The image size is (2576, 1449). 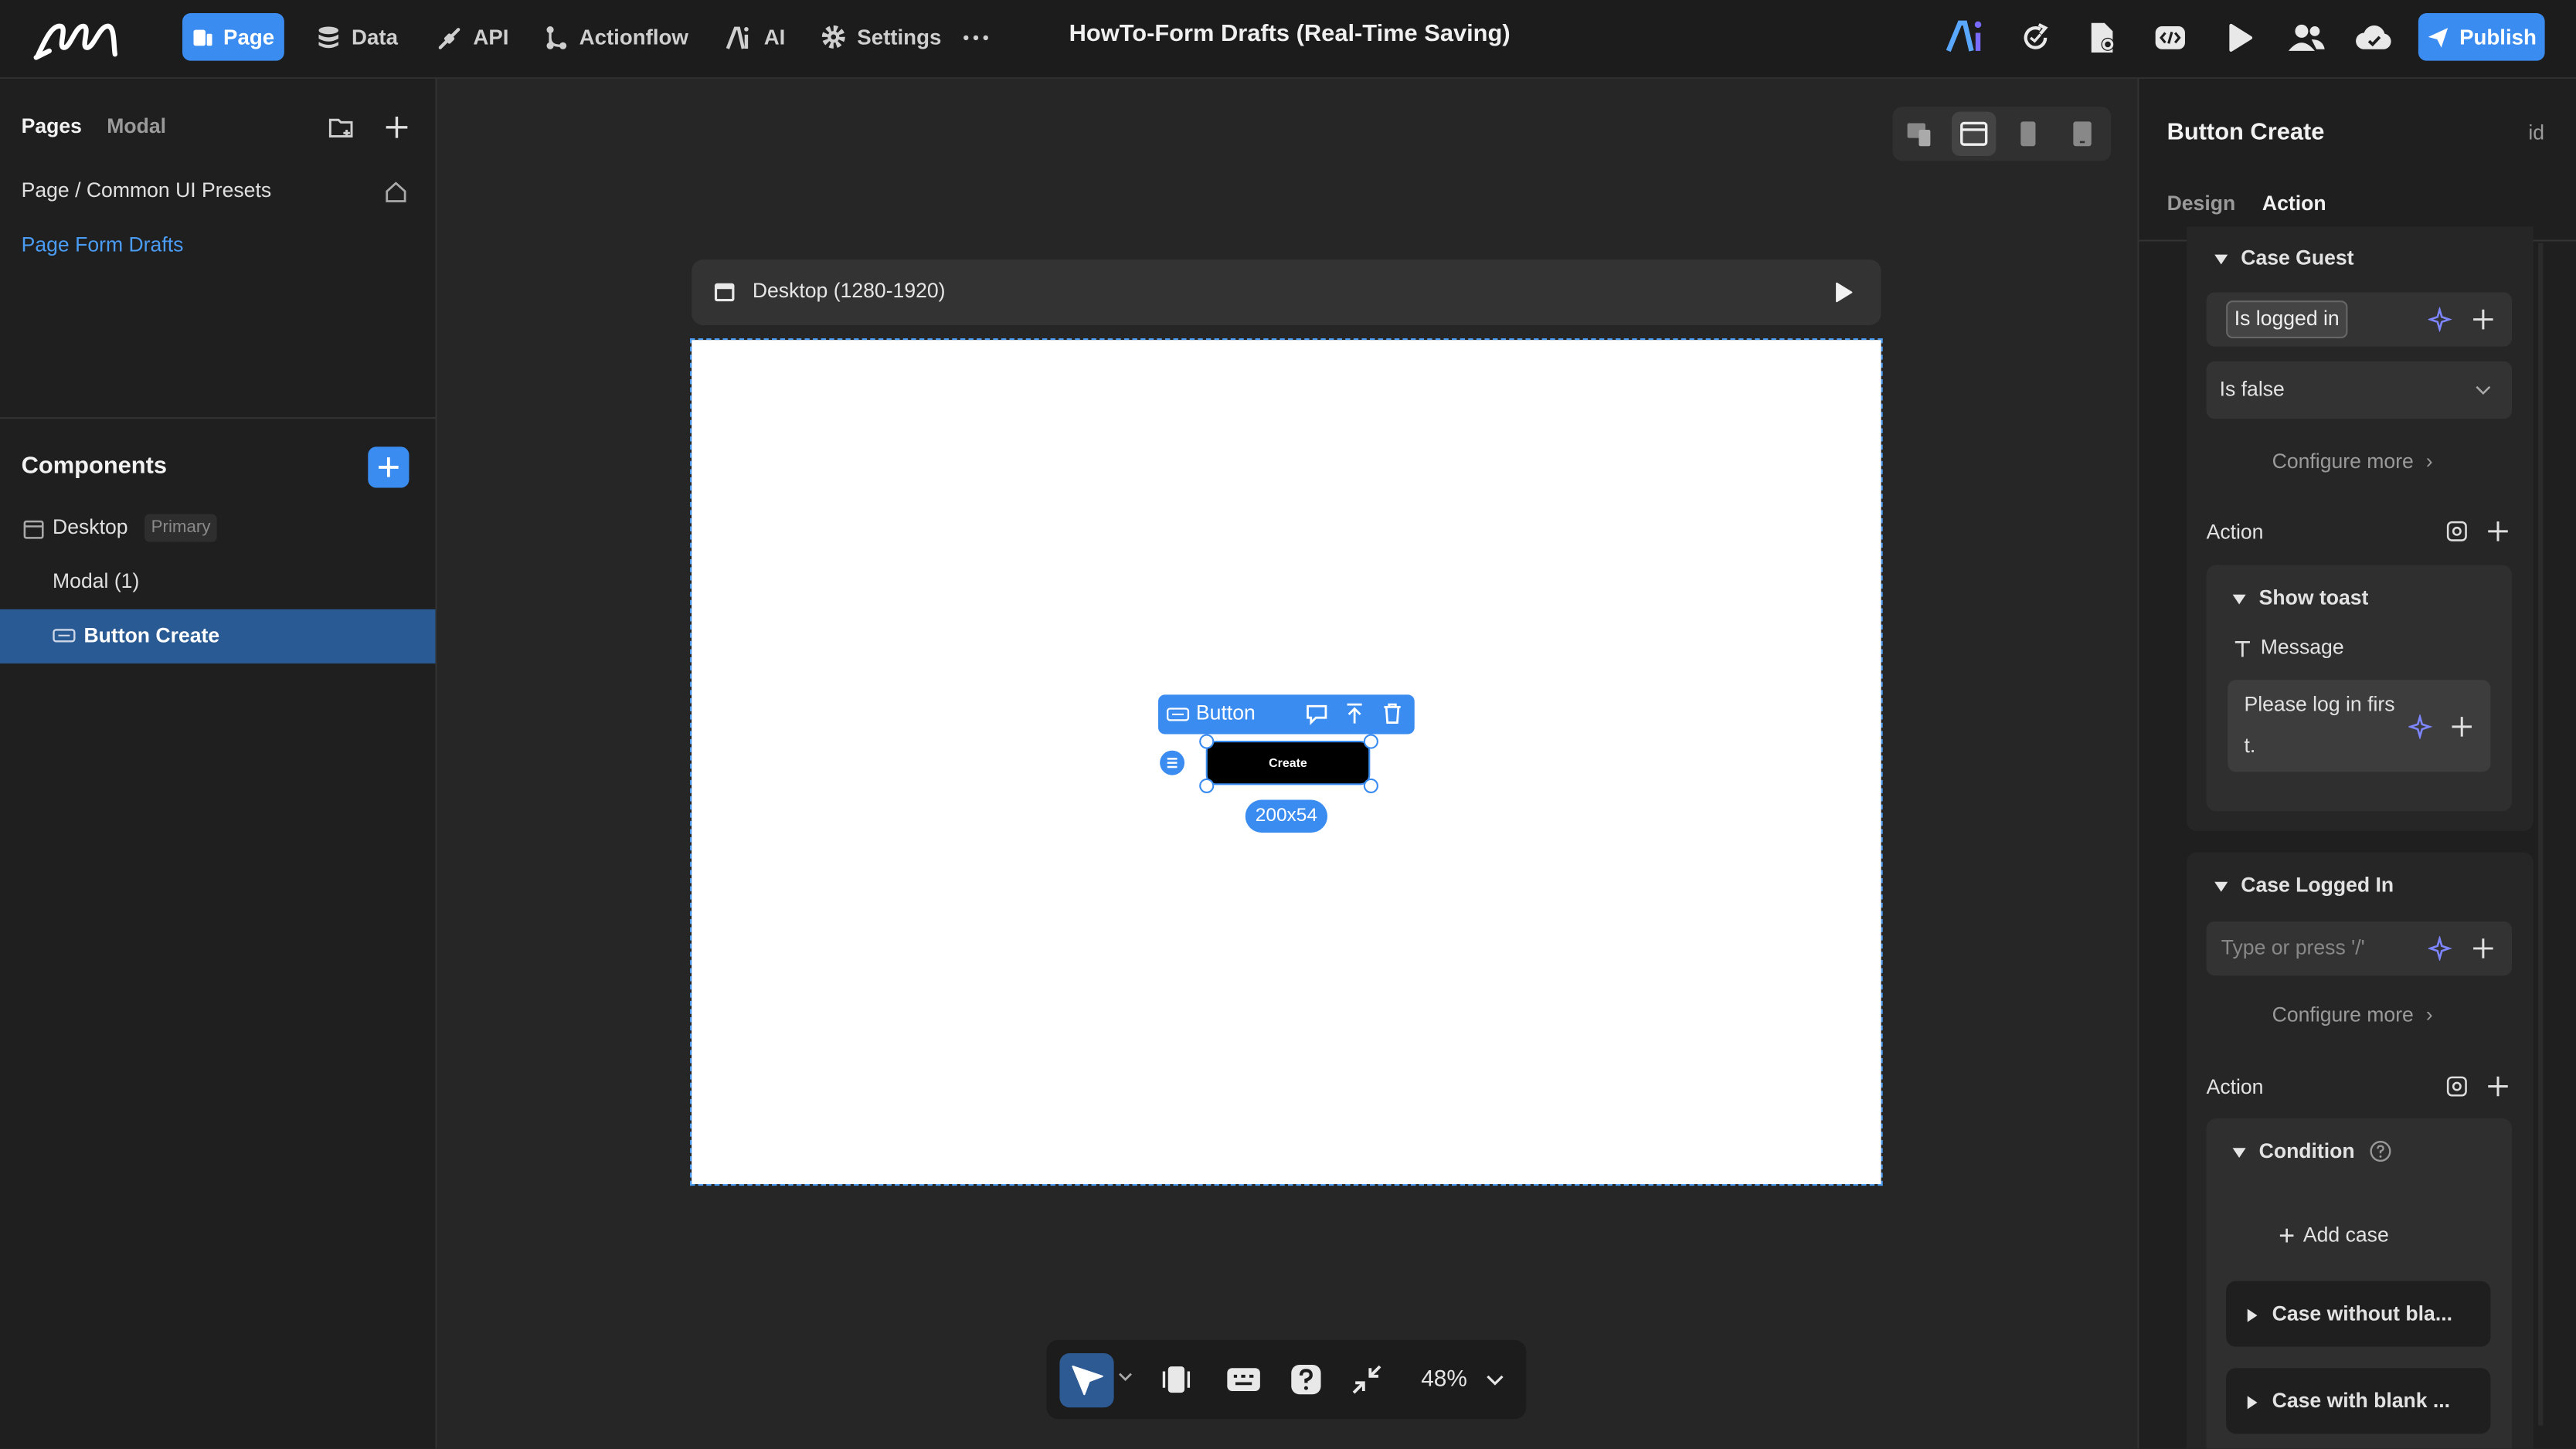 What do you see at coordinates (2541, 834) in the screenshot?
I see `scrollbar` at bounding box center [2541, 834].